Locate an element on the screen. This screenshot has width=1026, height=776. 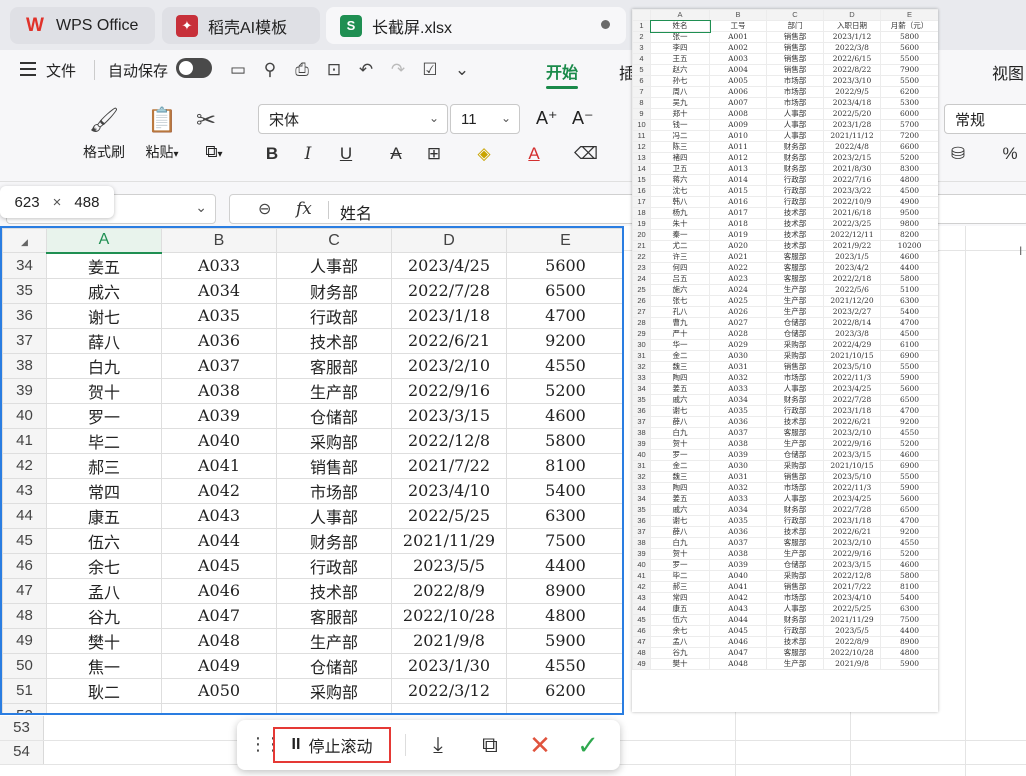
tab-docer-ai-template: ✦ 稻壳AI模板 is located at coordinates (241, 25).